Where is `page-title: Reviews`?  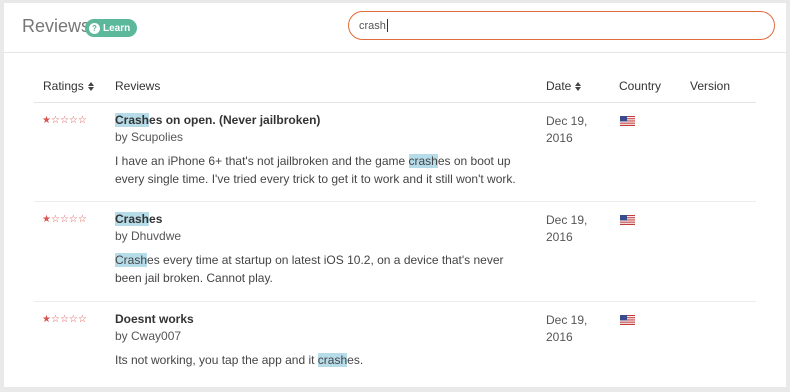 page-title: Reviews is located at coordinates (56, 26).